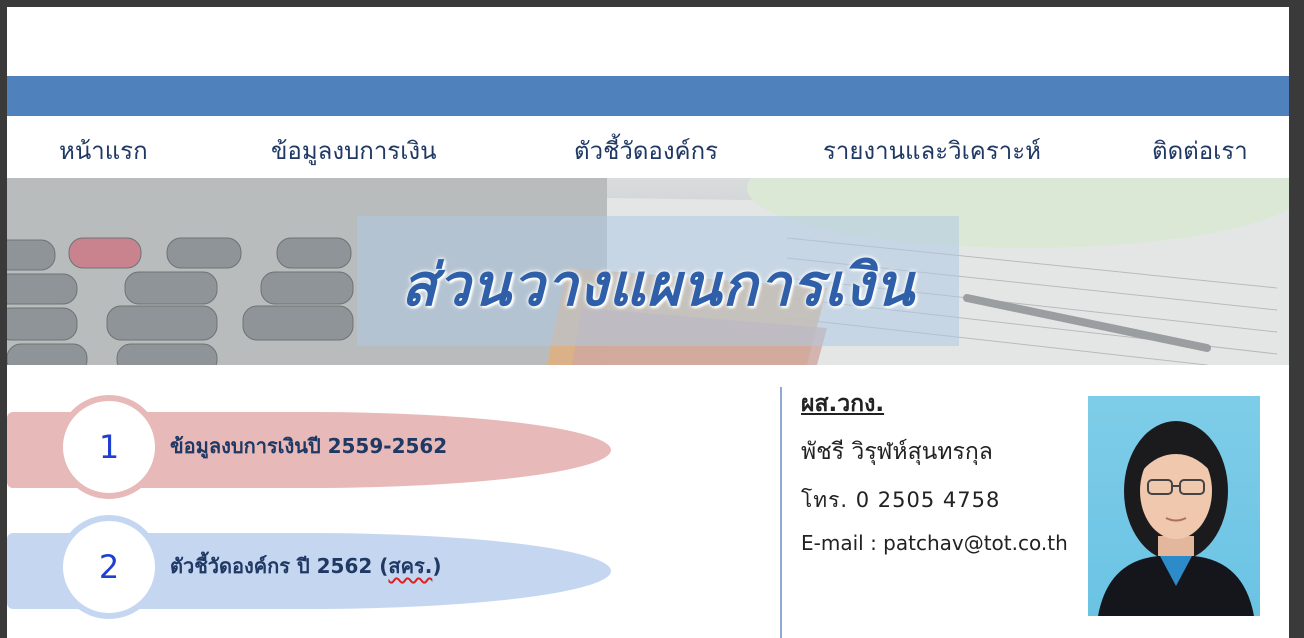 Image resolution: width=1304 pixels, height=638 pixels. I want to click on contact-phone: โทร. 0 2505 4758, so click(901, 500).